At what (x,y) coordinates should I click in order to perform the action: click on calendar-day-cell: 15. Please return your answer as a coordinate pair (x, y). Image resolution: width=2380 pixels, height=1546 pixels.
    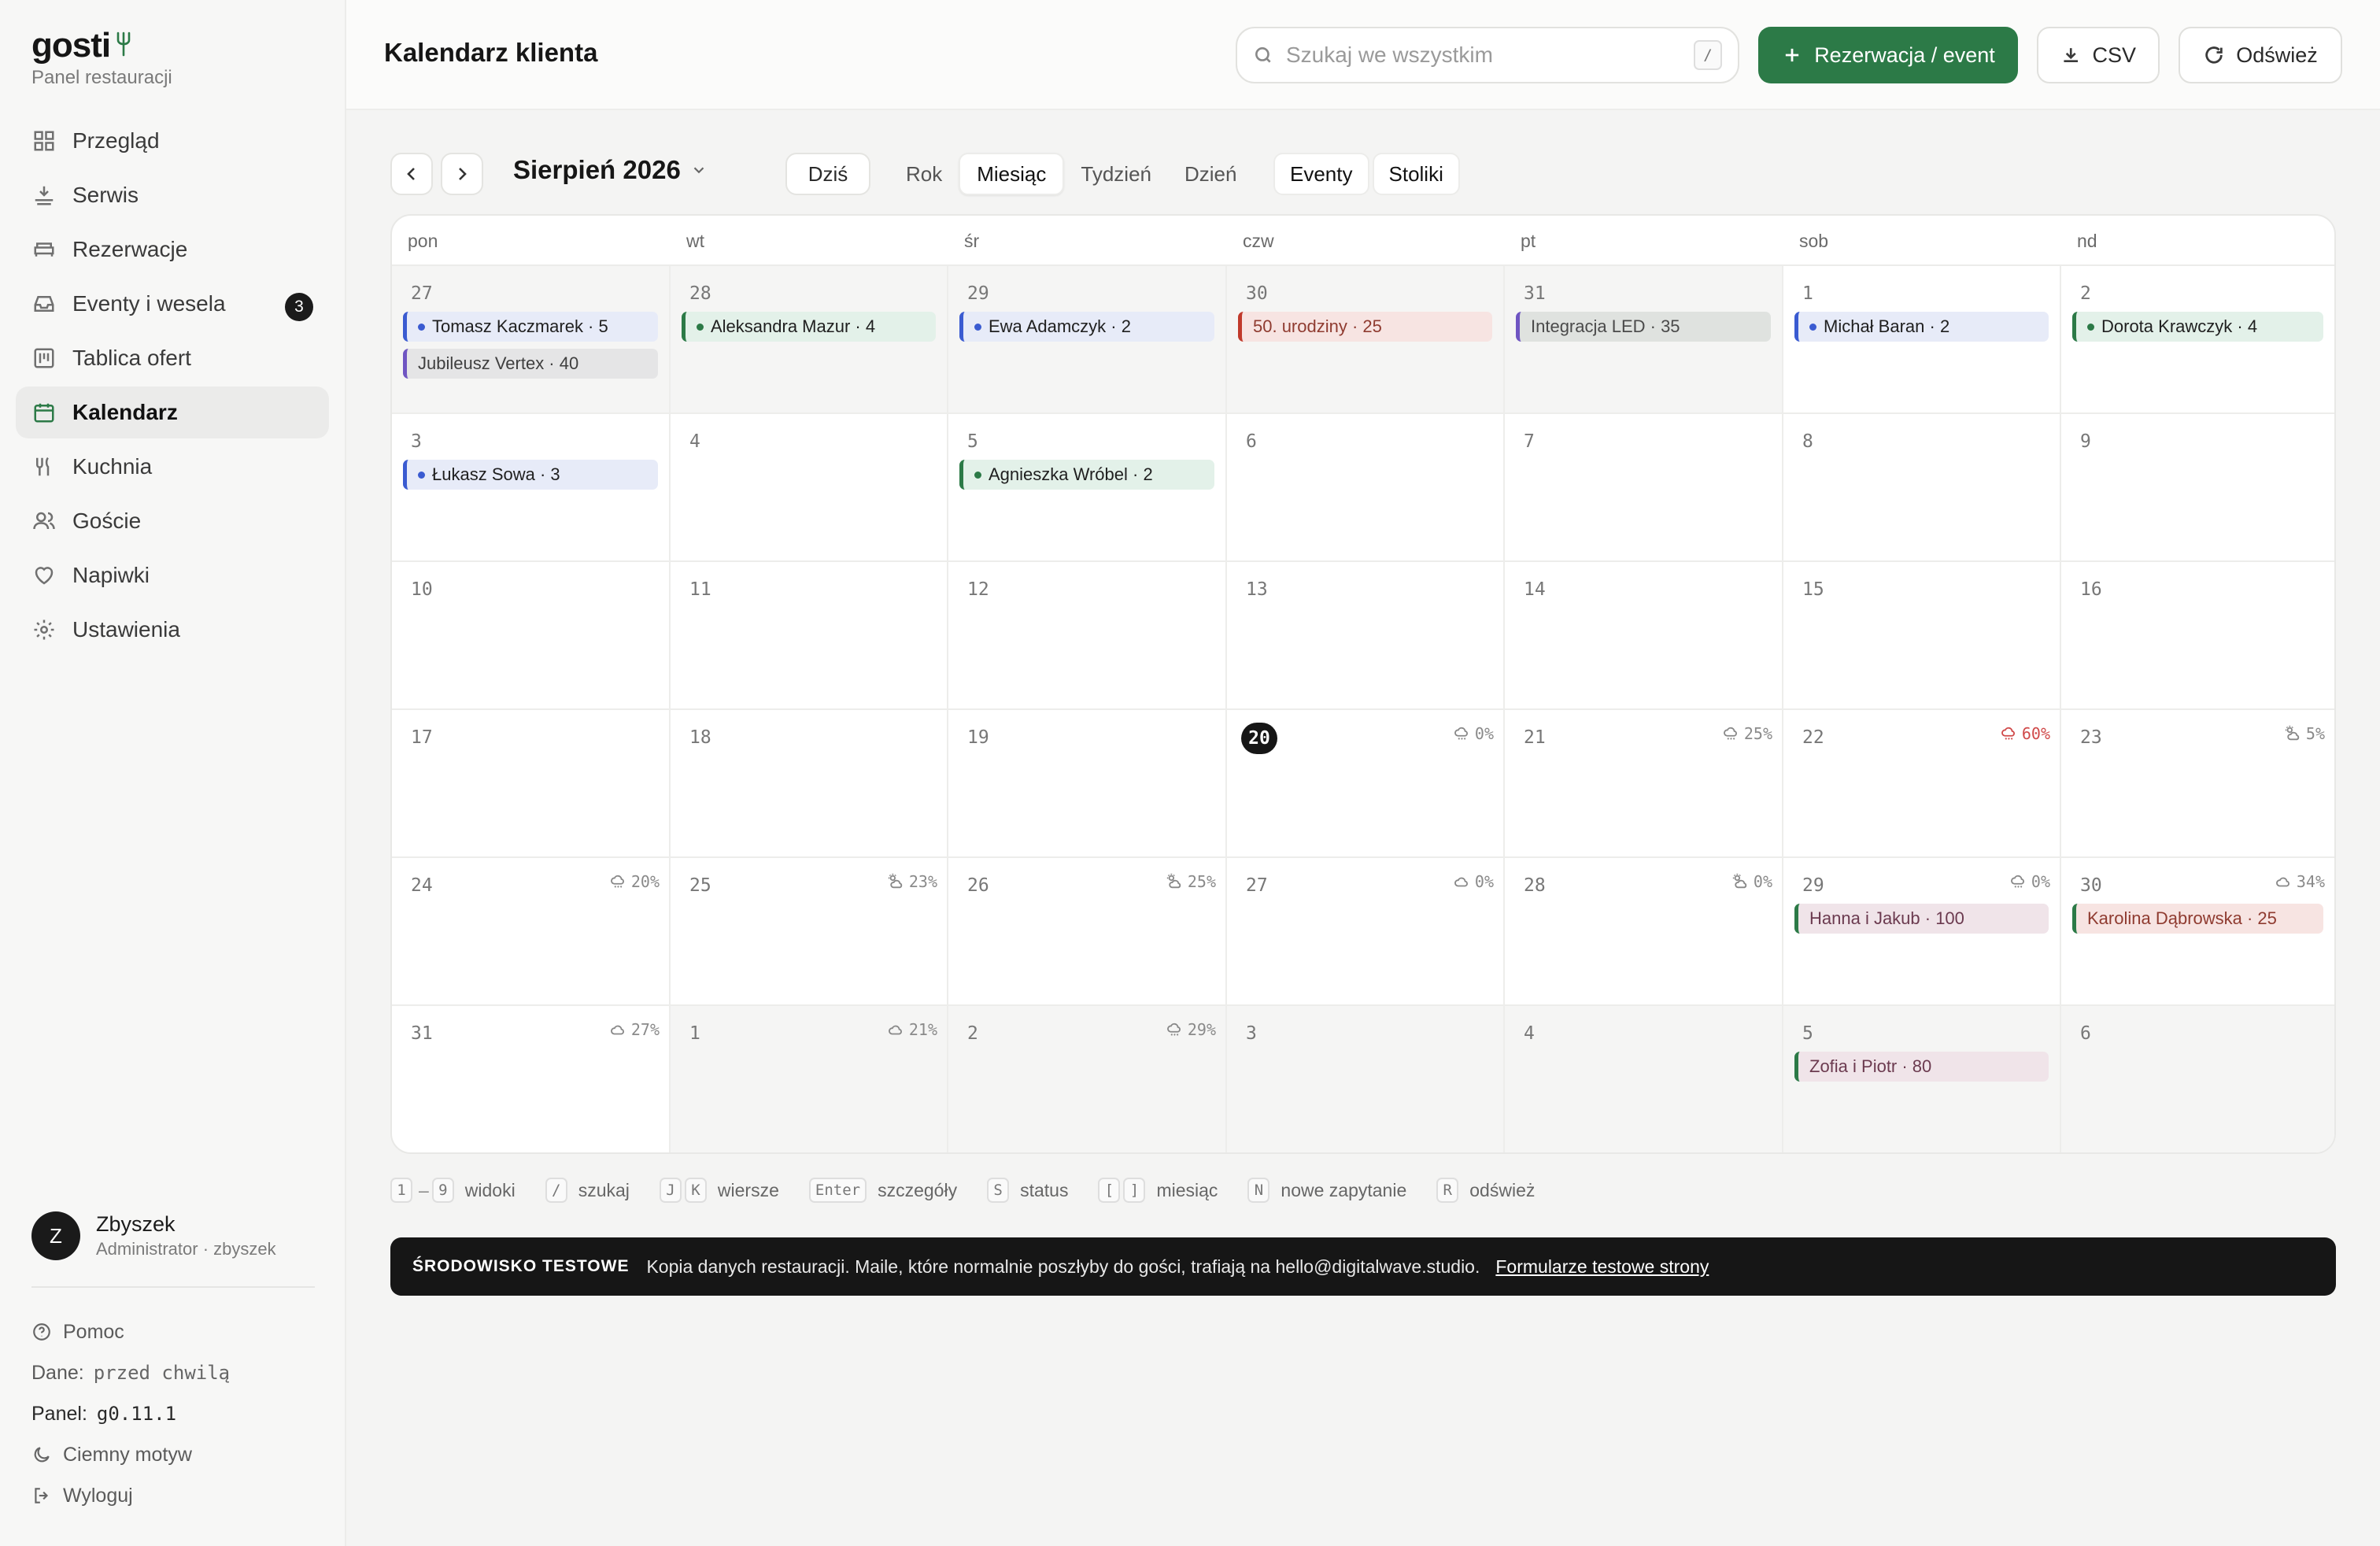
    Looking at the image, I should click on (1922, 636).